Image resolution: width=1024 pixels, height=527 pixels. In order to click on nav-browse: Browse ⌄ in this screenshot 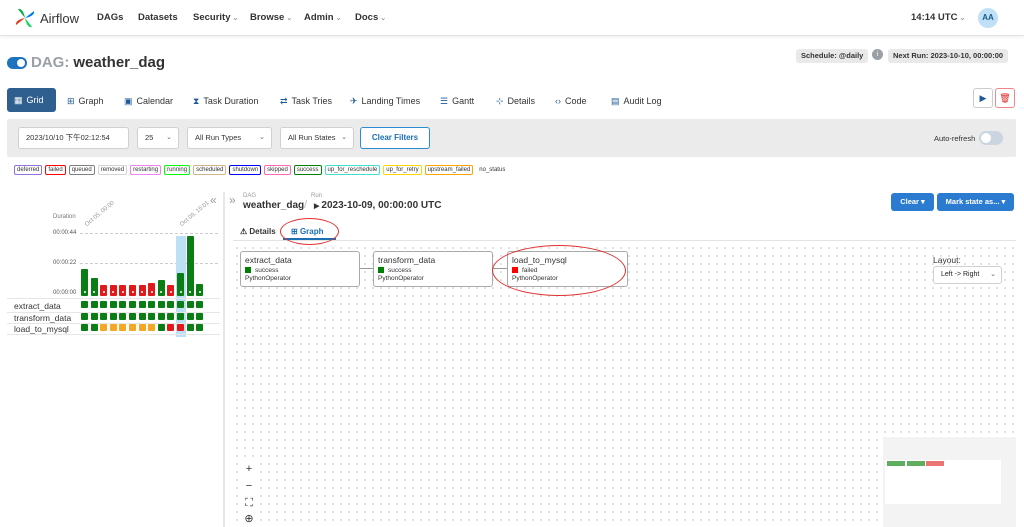, I will do `click(271, 17)`.